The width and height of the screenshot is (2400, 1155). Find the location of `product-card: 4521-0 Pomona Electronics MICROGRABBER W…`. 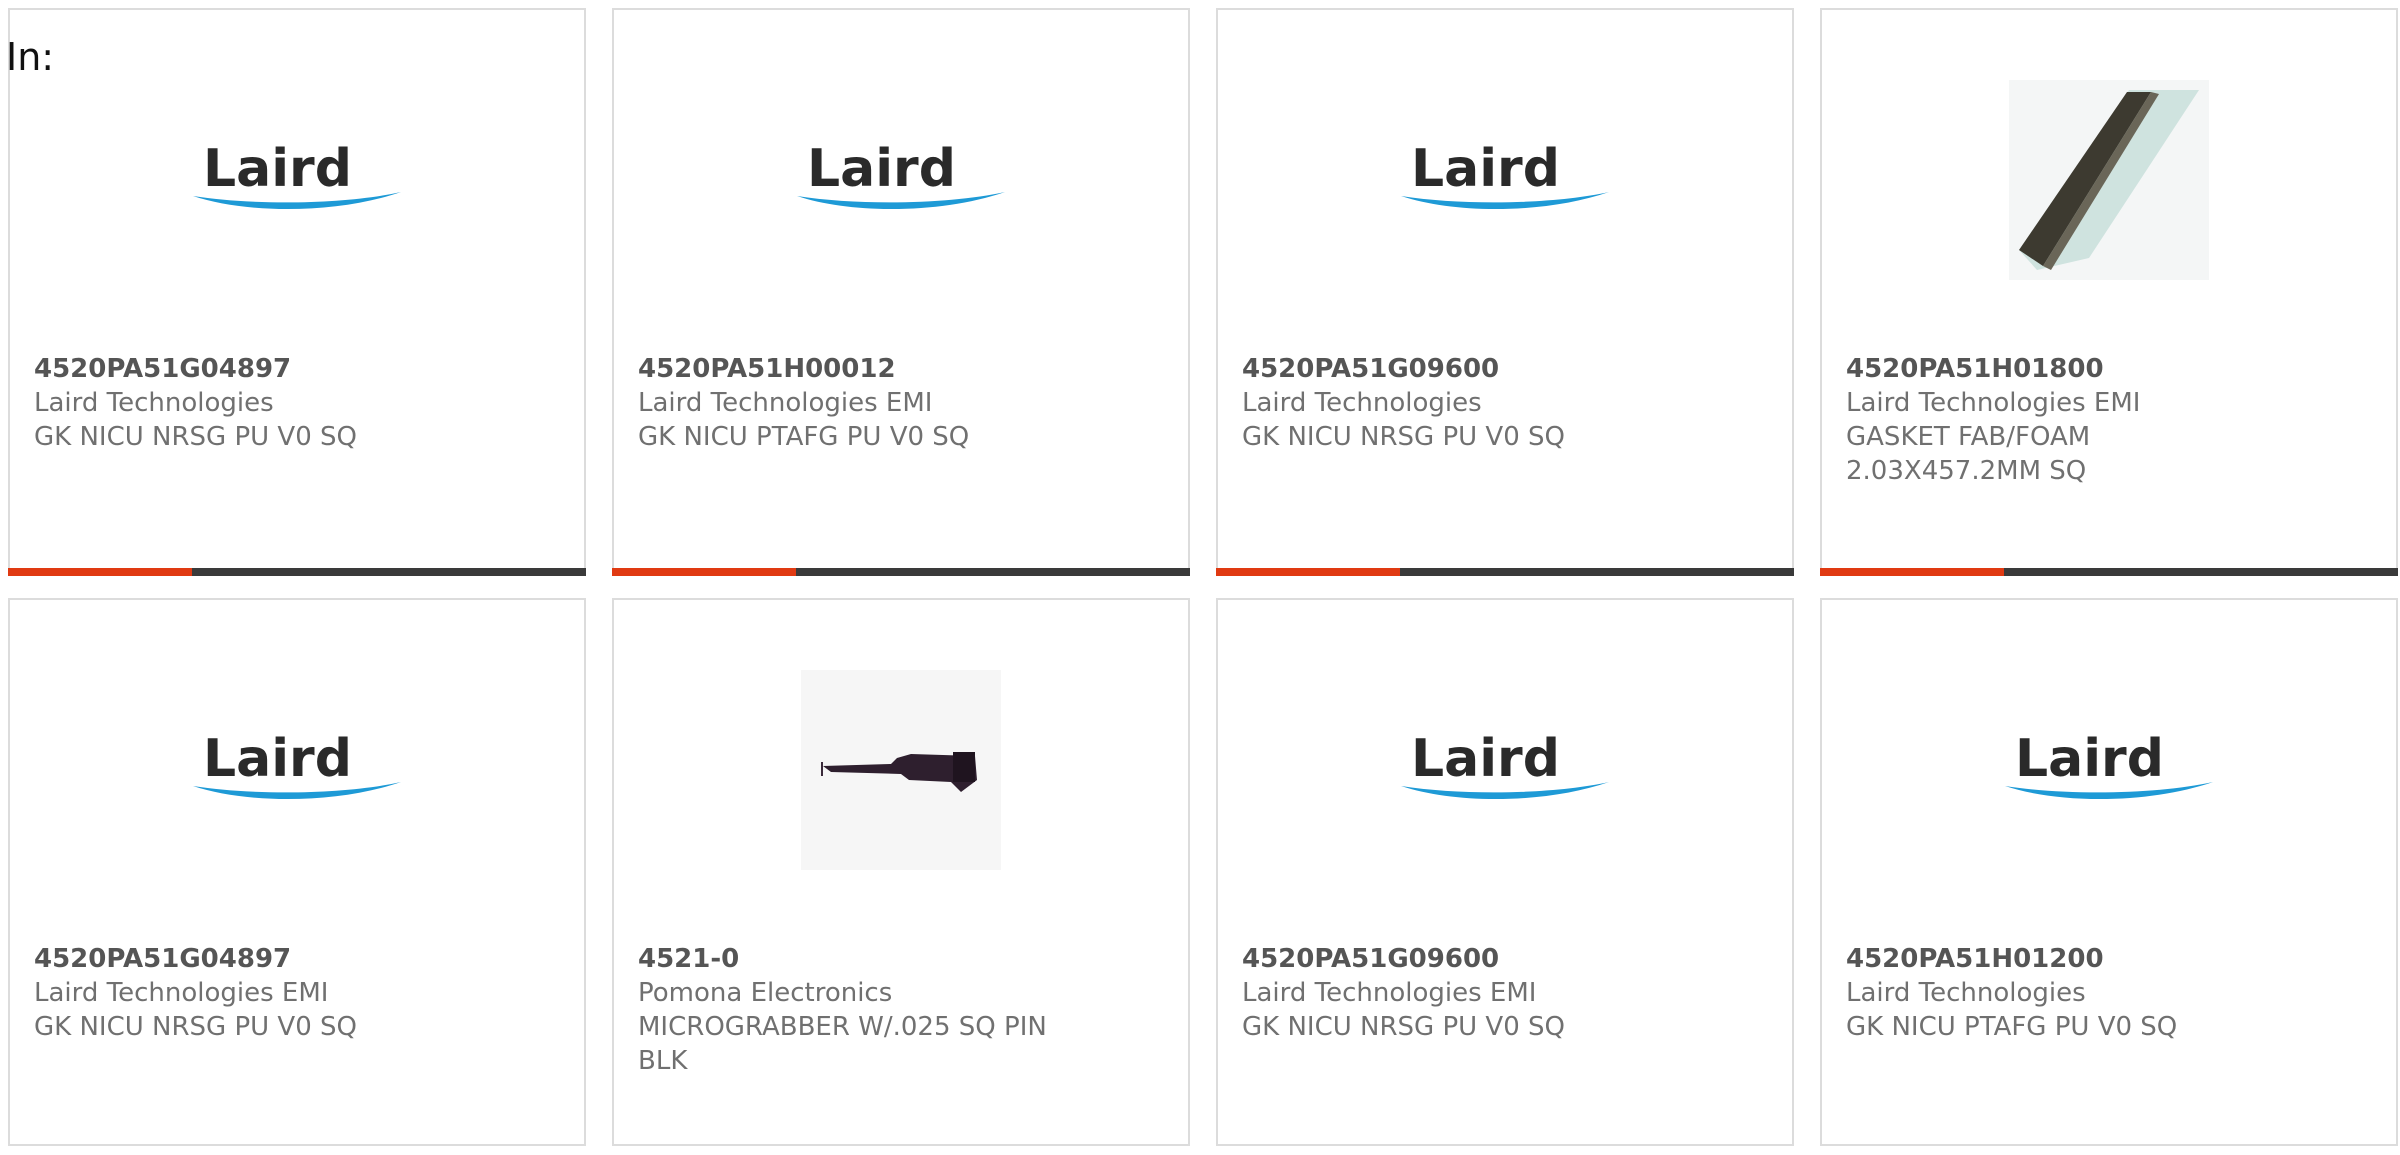

product-card: 4521-0 Pomona Electronics MICROGRABBER W… is located at coordinates (901, 872).